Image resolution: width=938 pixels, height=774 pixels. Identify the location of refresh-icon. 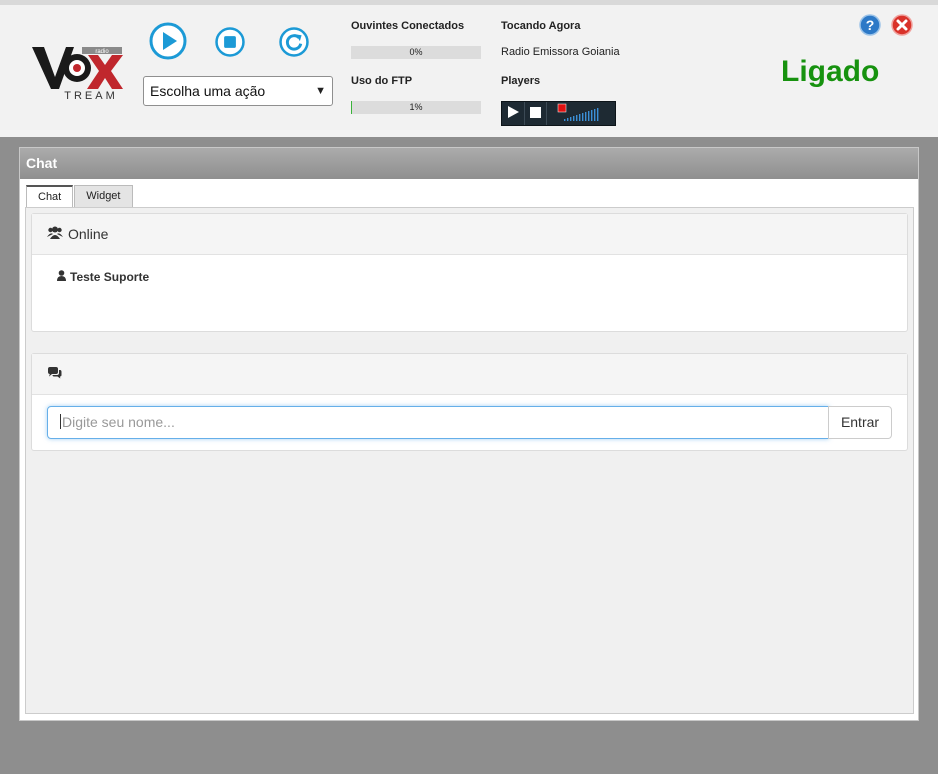
(294, 42).